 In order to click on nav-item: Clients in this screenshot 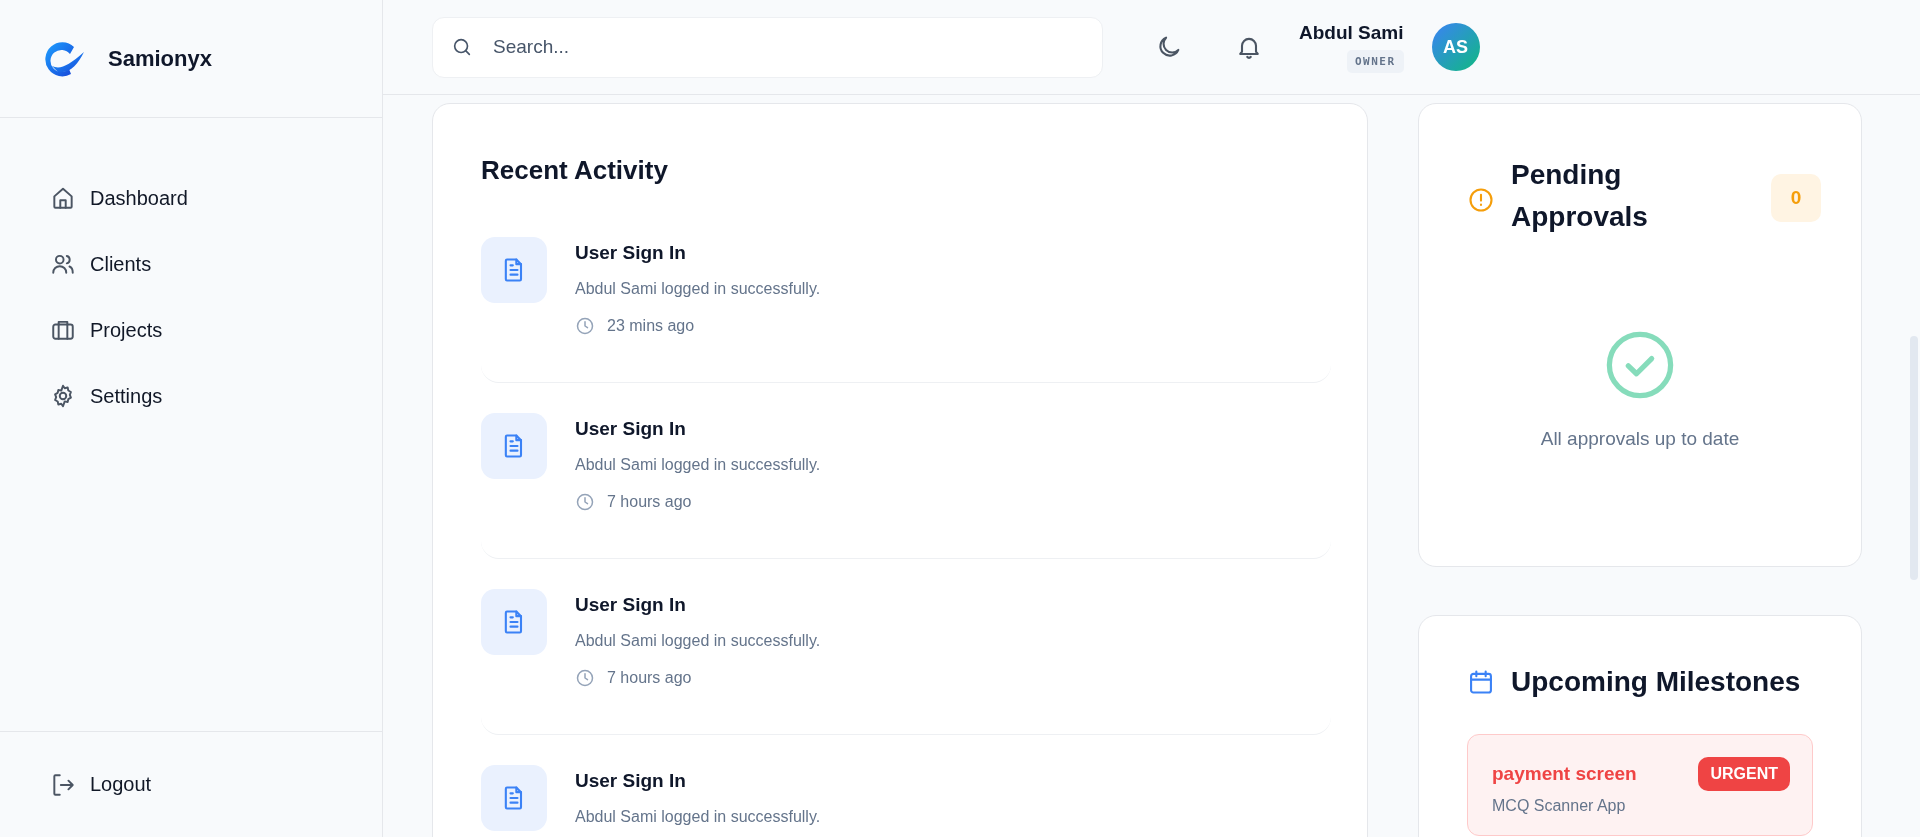, I will do `click(186, 264)`.